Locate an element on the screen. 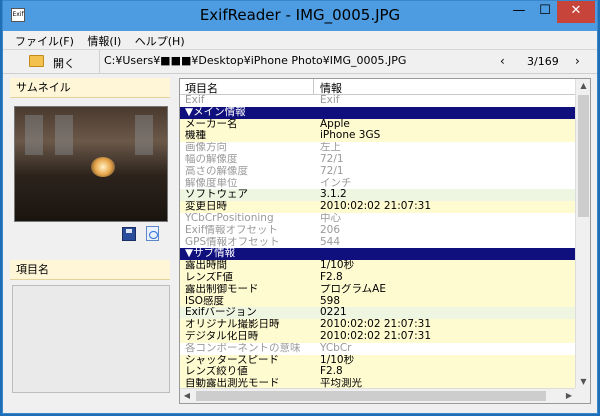 The height and width of the screenshot is (416, 600). row-item-value: YCbCr is located at coordinates (336, 348).